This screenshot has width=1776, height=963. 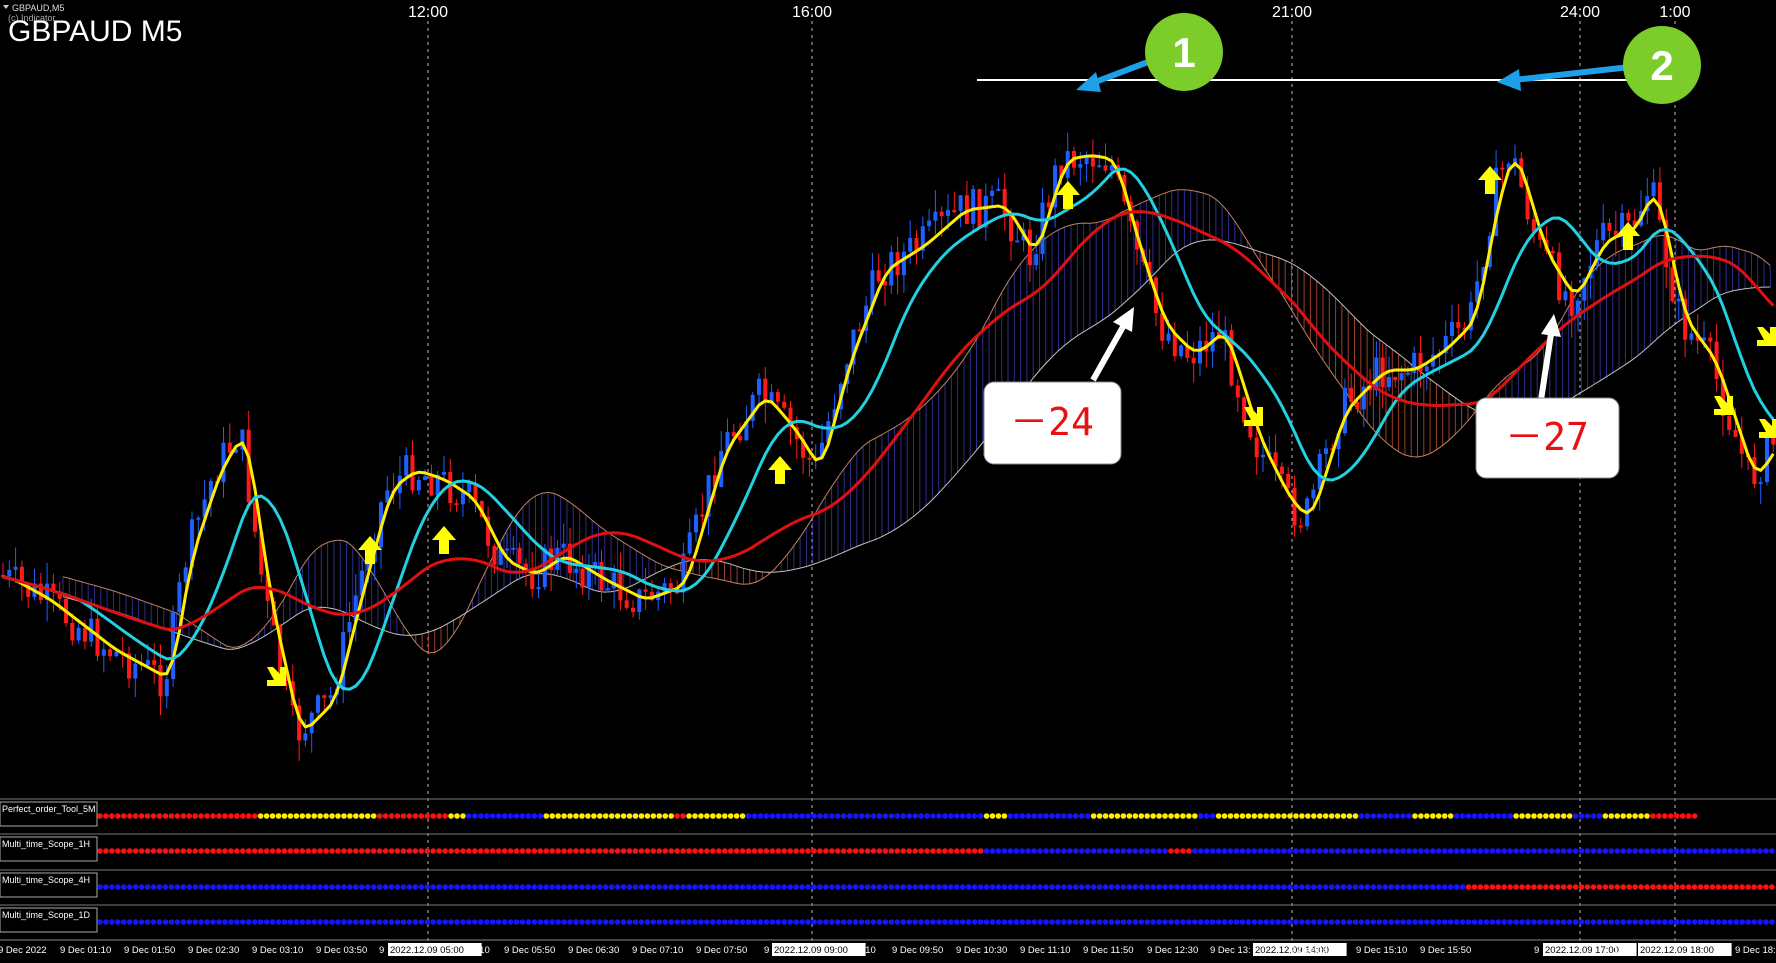 I want to click on axis-label: 9 Dec 07:10, so click(x=657, y=950).